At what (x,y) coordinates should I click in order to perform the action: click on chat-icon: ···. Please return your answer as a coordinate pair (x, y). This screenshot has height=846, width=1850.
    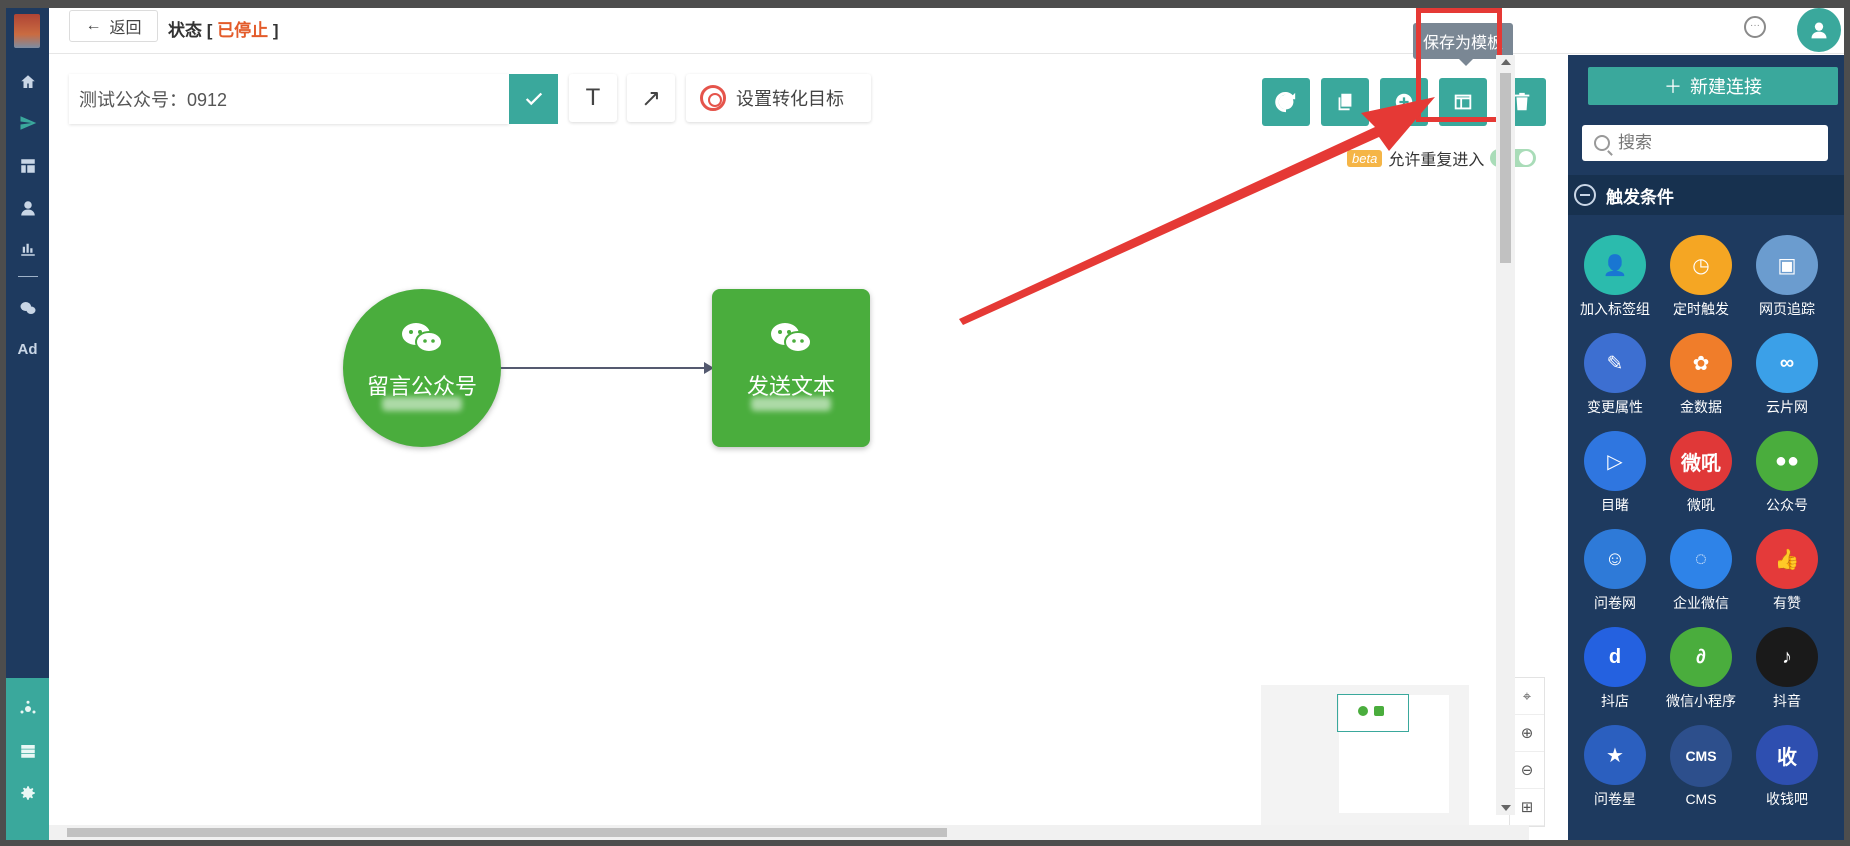
    Looking at the image, I should click on (1755, 27).